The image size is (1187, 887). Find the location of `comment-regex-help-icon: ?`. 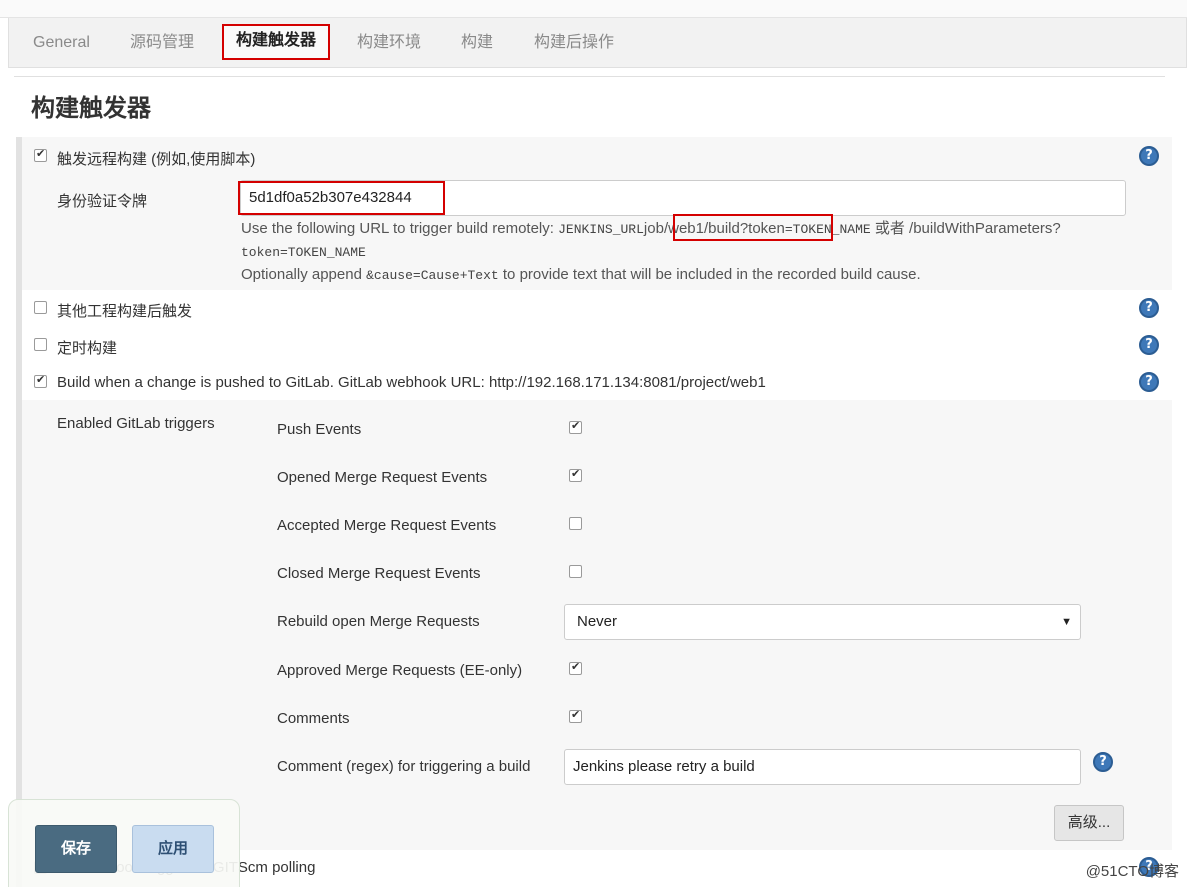

comment-regex-help-icon: ? is located at coordinates (1103, 762).